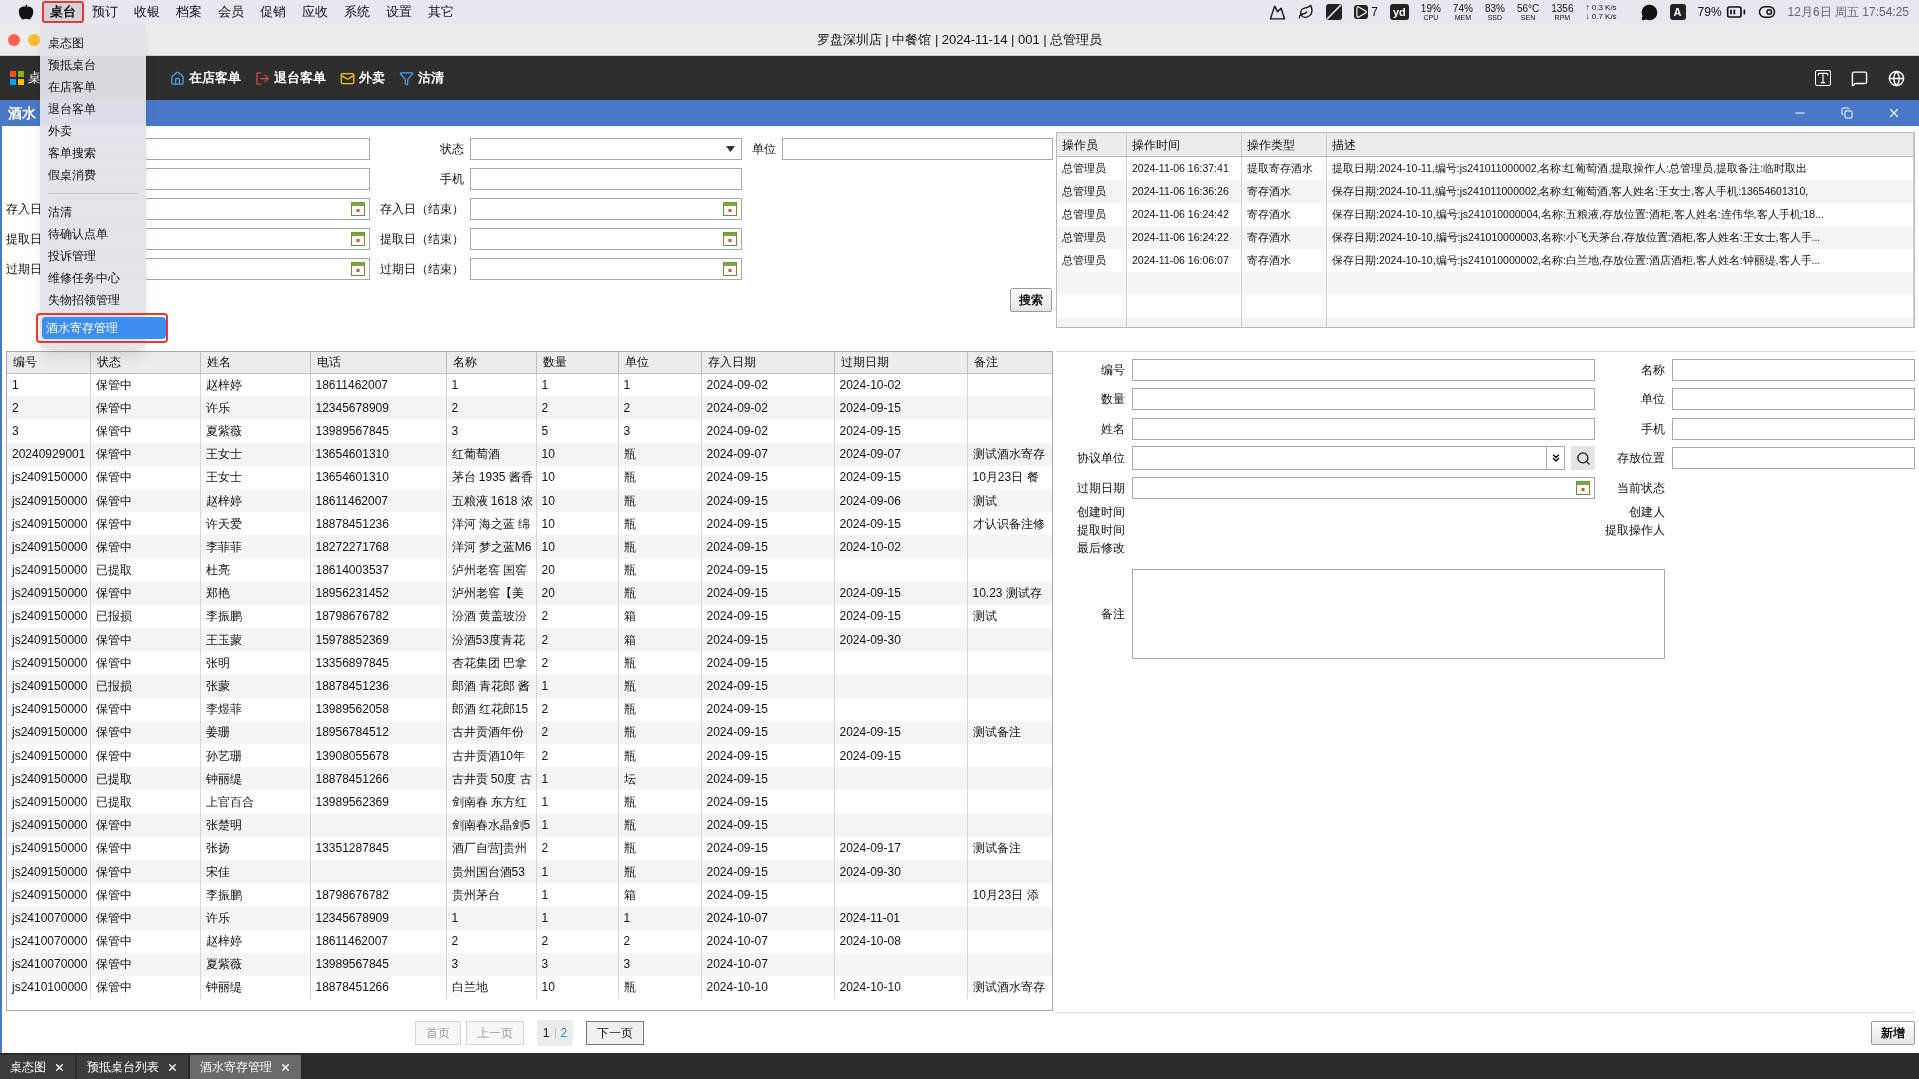 This screenshot has width=1919, height=1079. What do you see at coordinates (546, 1033) in the screenshot?
I see `page-link: 1` at bounding box center [546, 1033].